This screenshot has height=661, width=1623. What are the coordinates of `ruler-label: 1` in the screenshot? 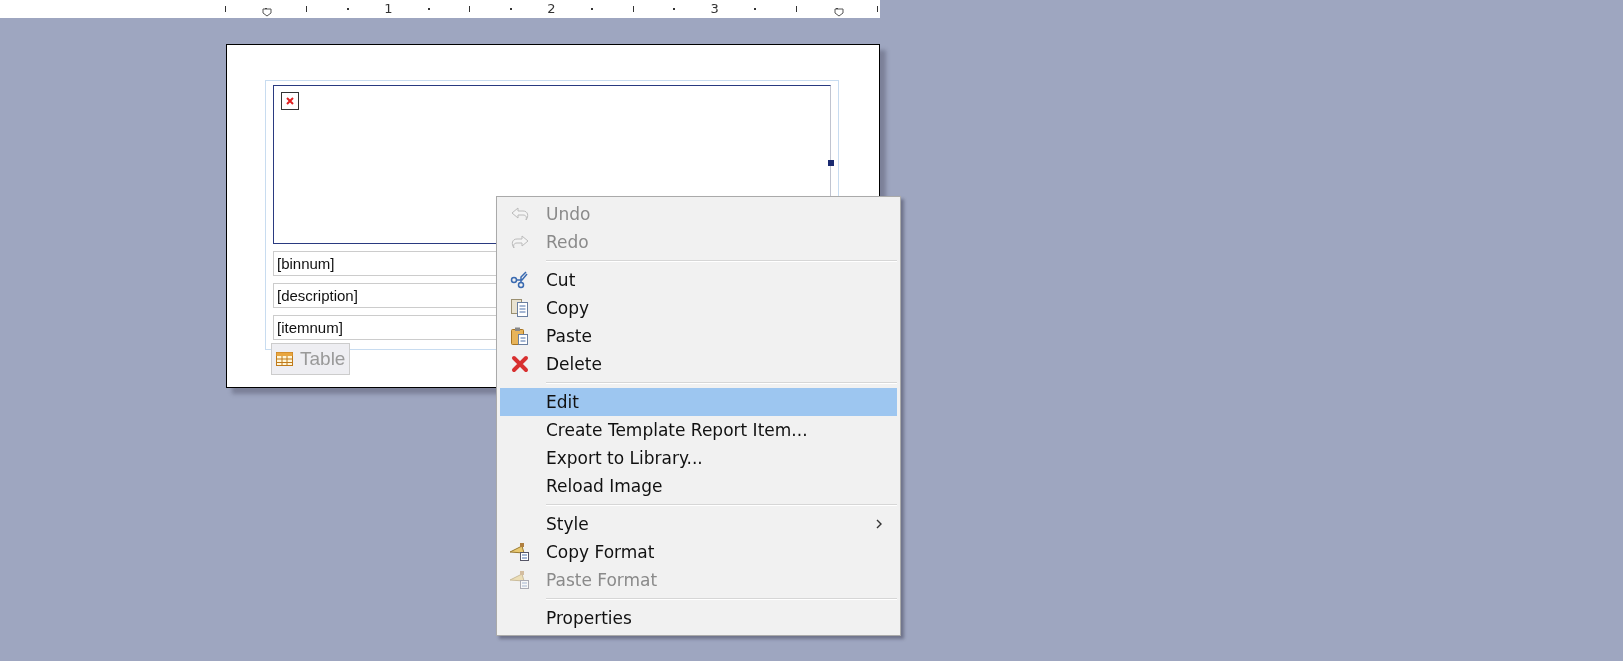 It's located at (388, 9).